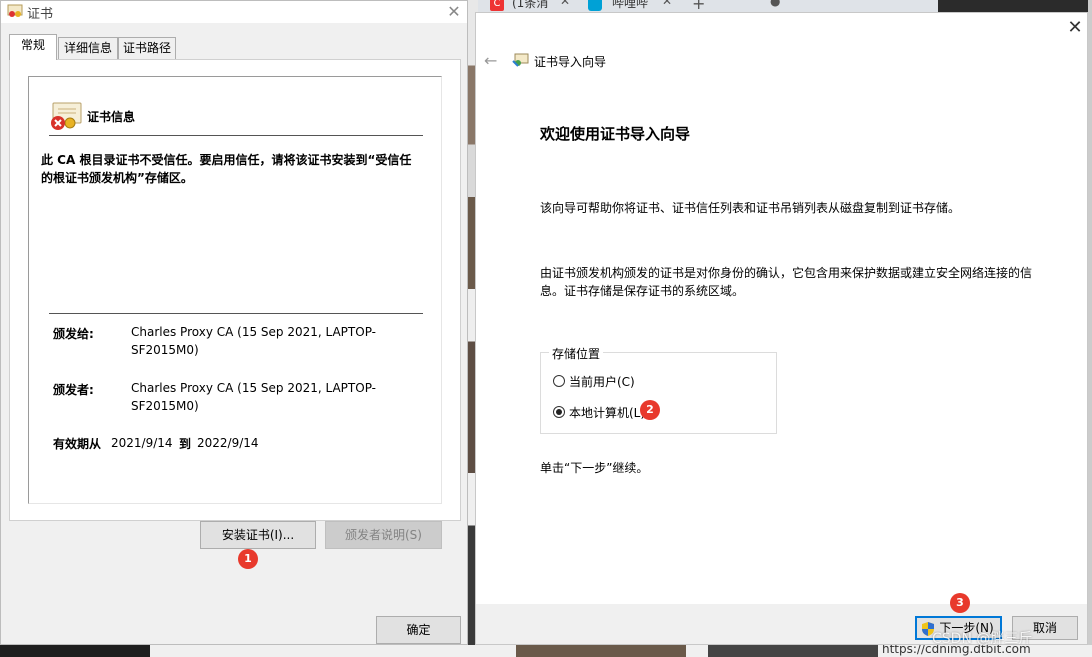  What do you see at coordinates (650, 410) in the screenshot?
I see `step-badge-2: 2` at bounding box center [650, 410].